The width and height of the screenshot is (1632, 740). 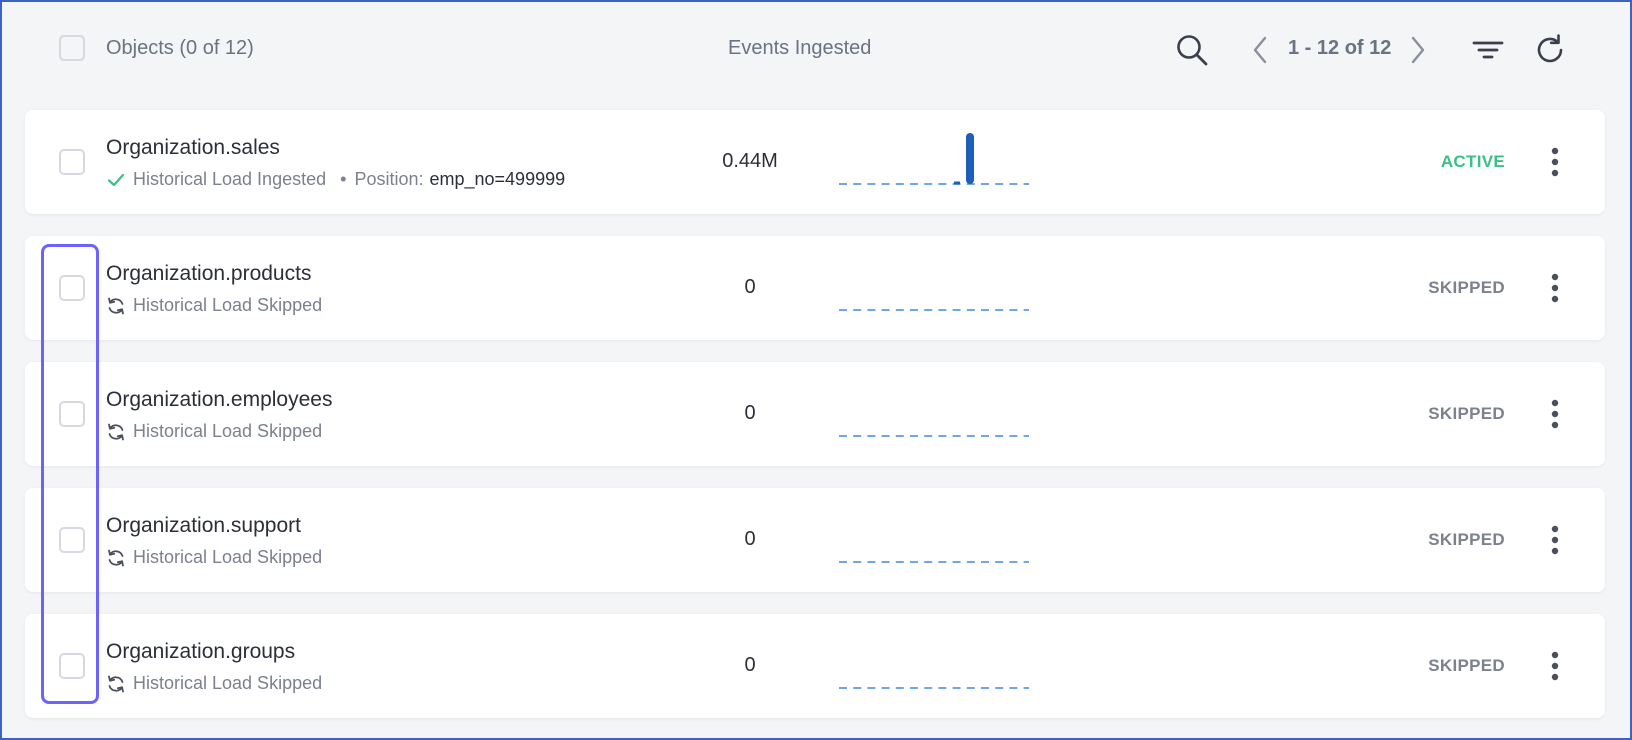 I want to click on chevron-left-icon, so click(x=1260, y=50).